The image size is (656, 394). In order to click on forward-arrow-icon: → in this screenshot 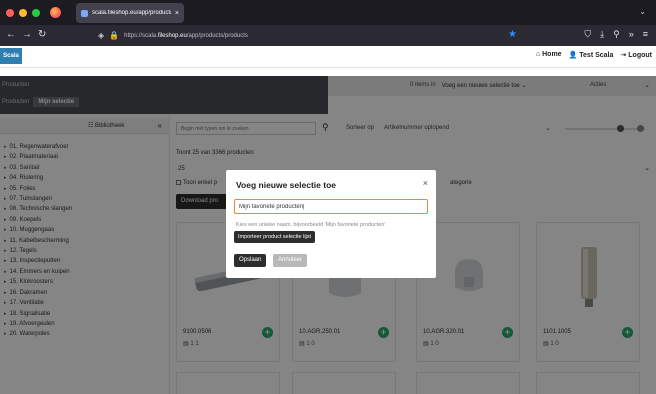, I will do `click(27, 35)`.